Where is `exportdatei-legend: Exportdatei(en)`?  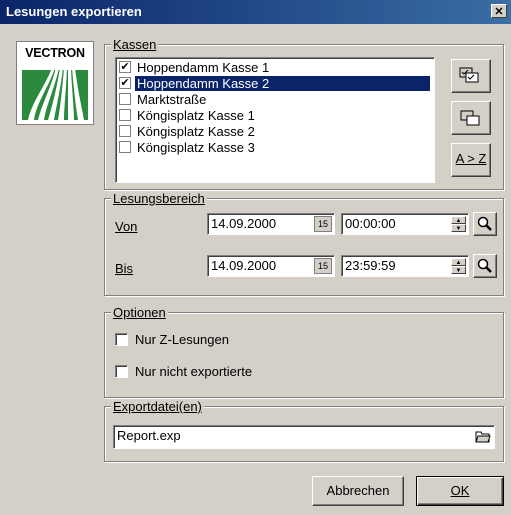
exportdatei-legend: Exportdatei(en) is located at coordinates (157, 406).